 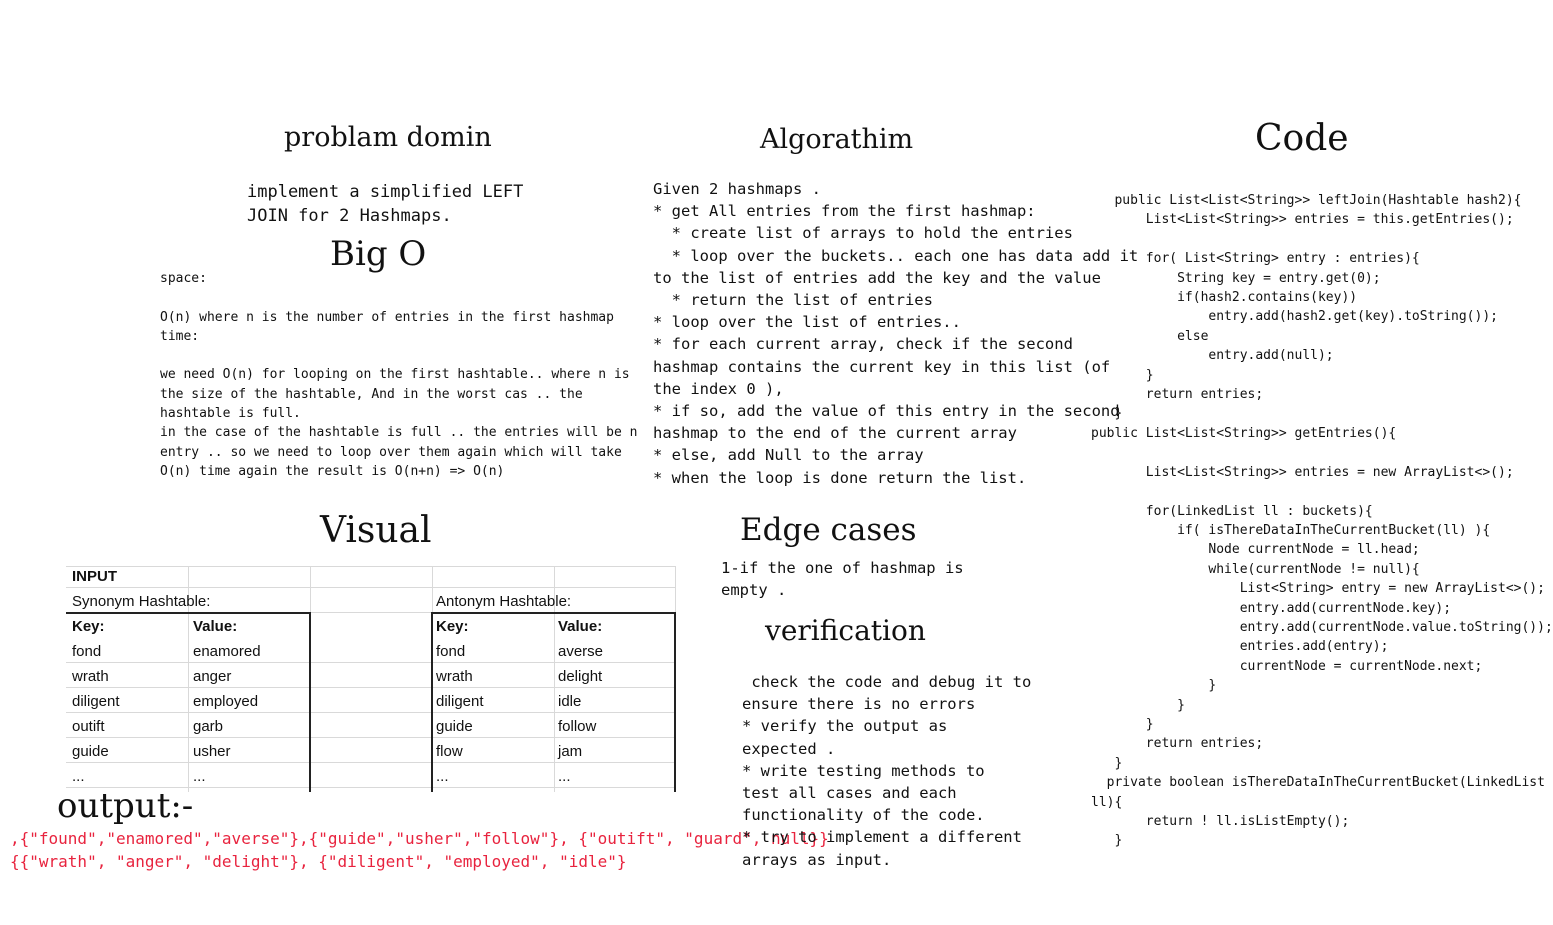 What do you see at coordinates (90, 751) in the screenshot?
I see `synonym-key-cell: guide` at bounding box center [90, 751].